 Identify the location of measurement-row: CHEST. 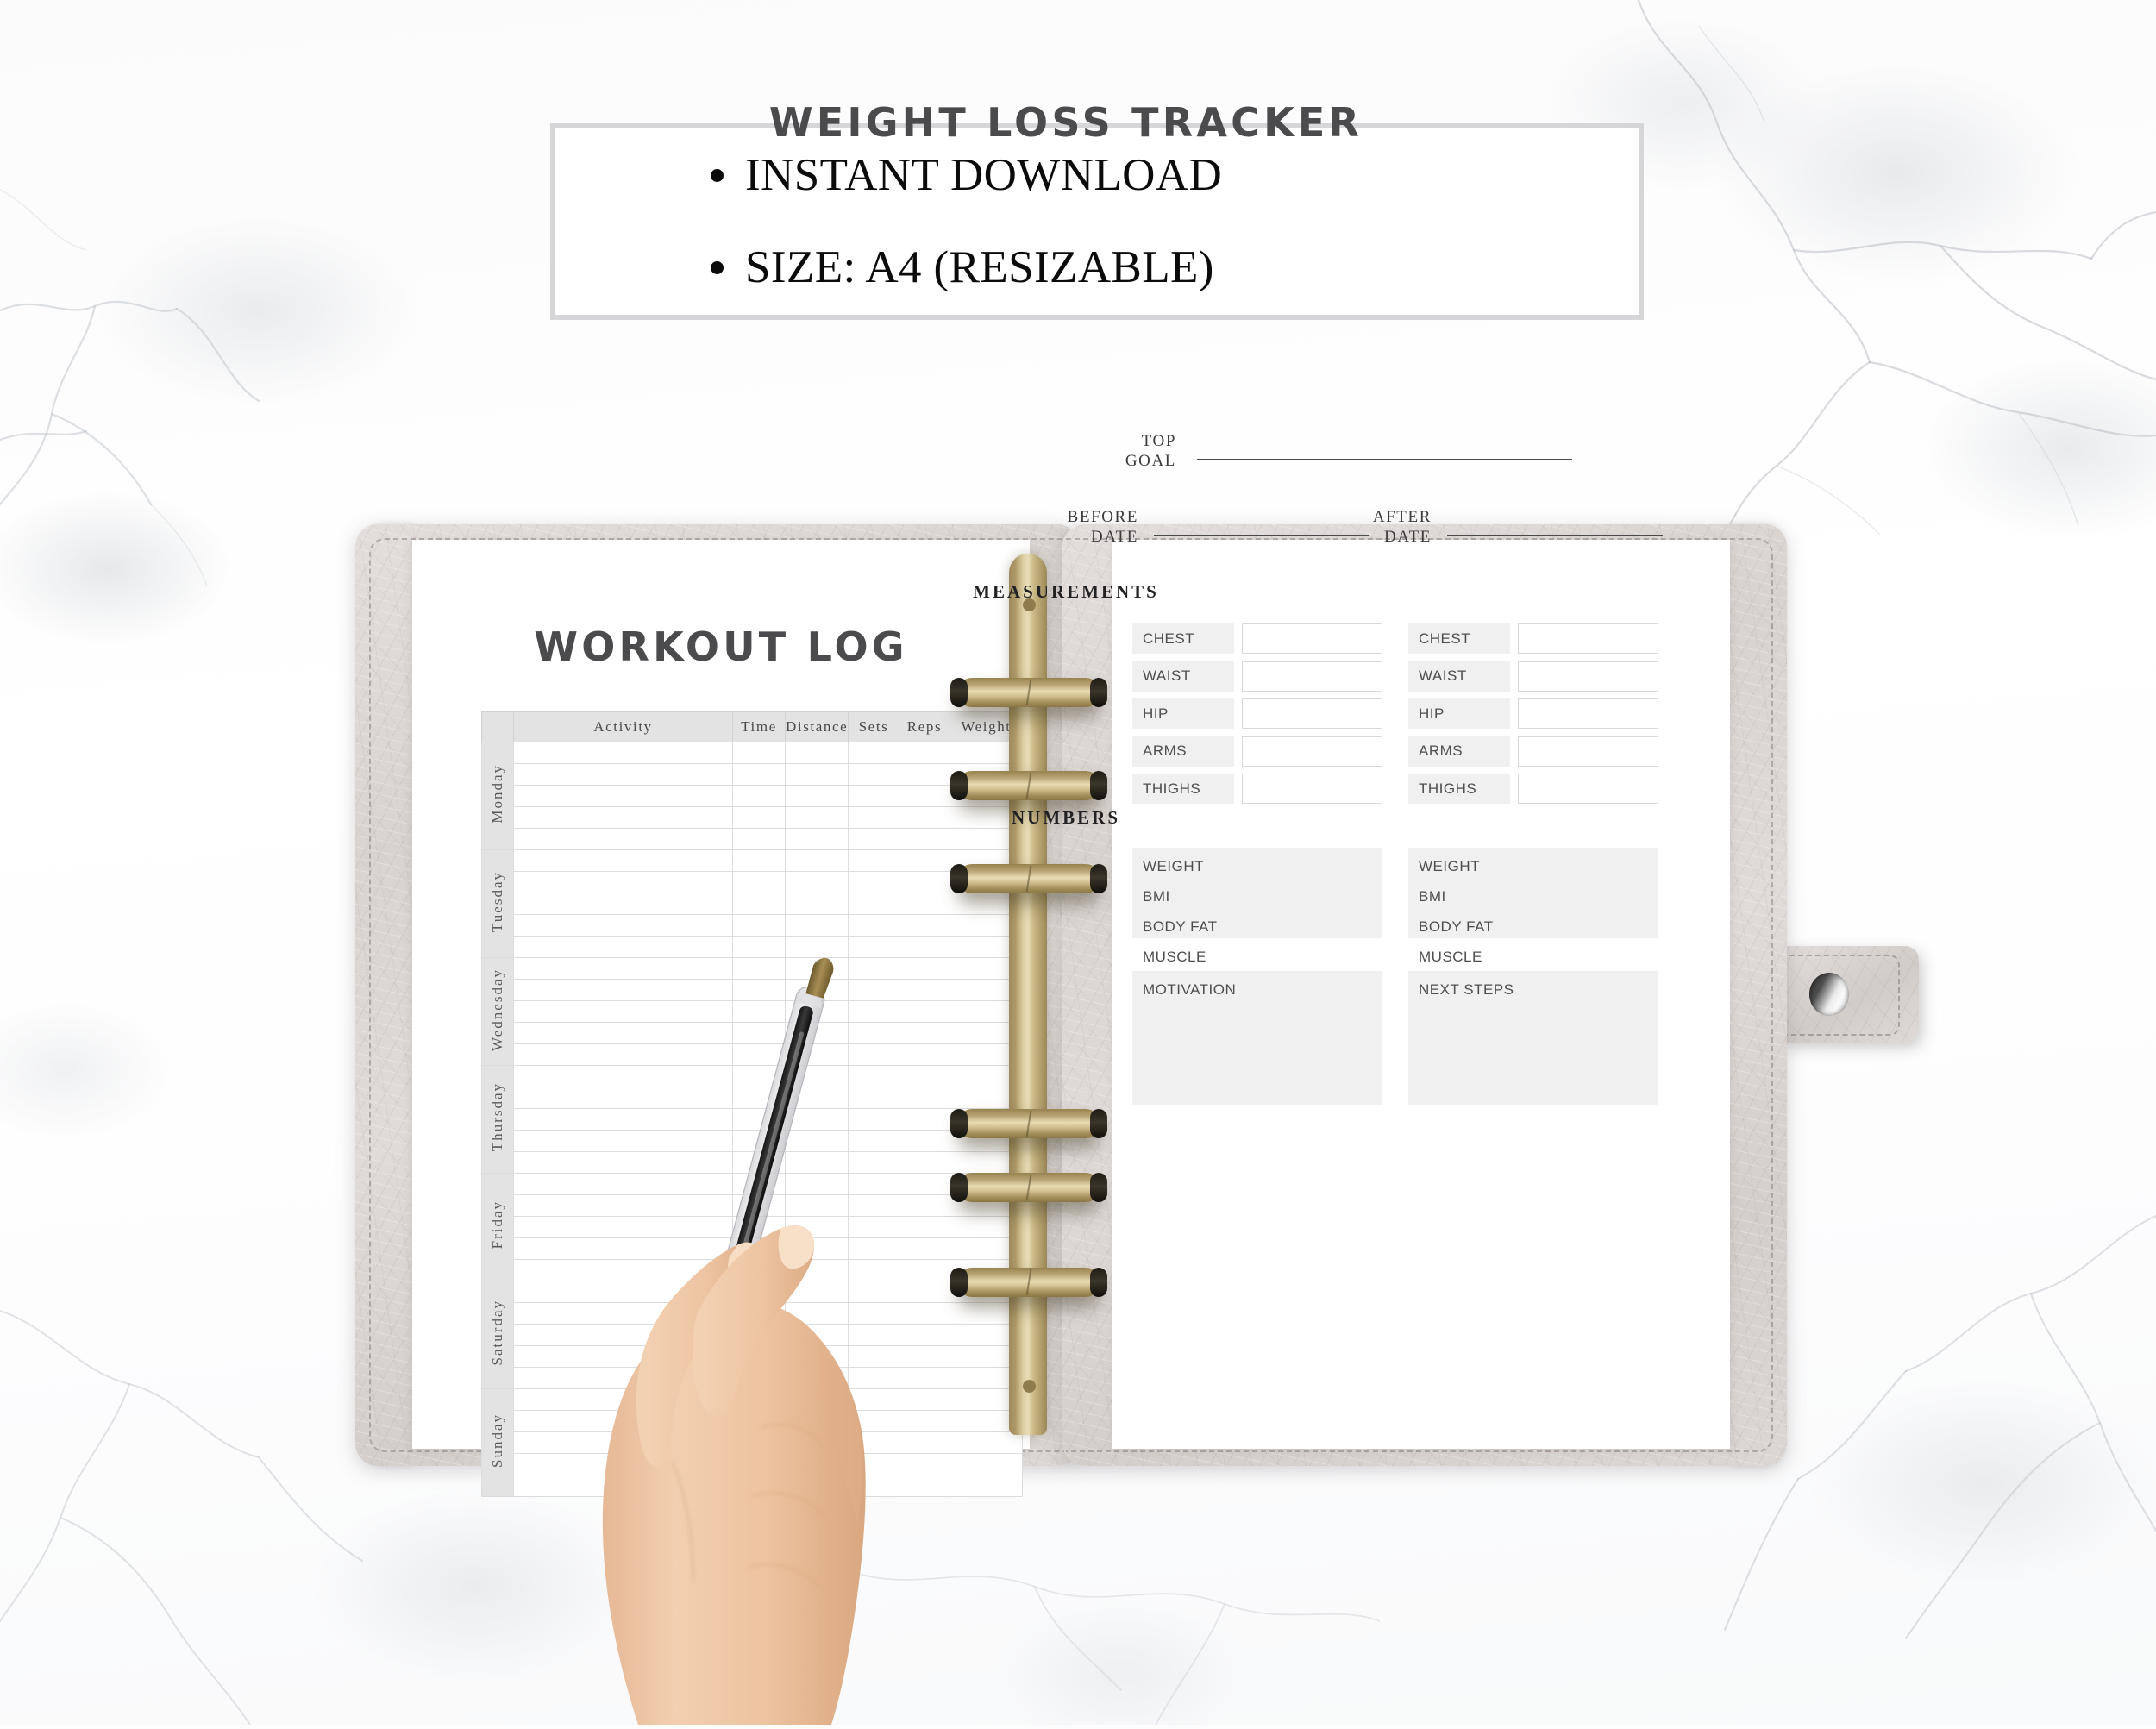
(1257, 639).